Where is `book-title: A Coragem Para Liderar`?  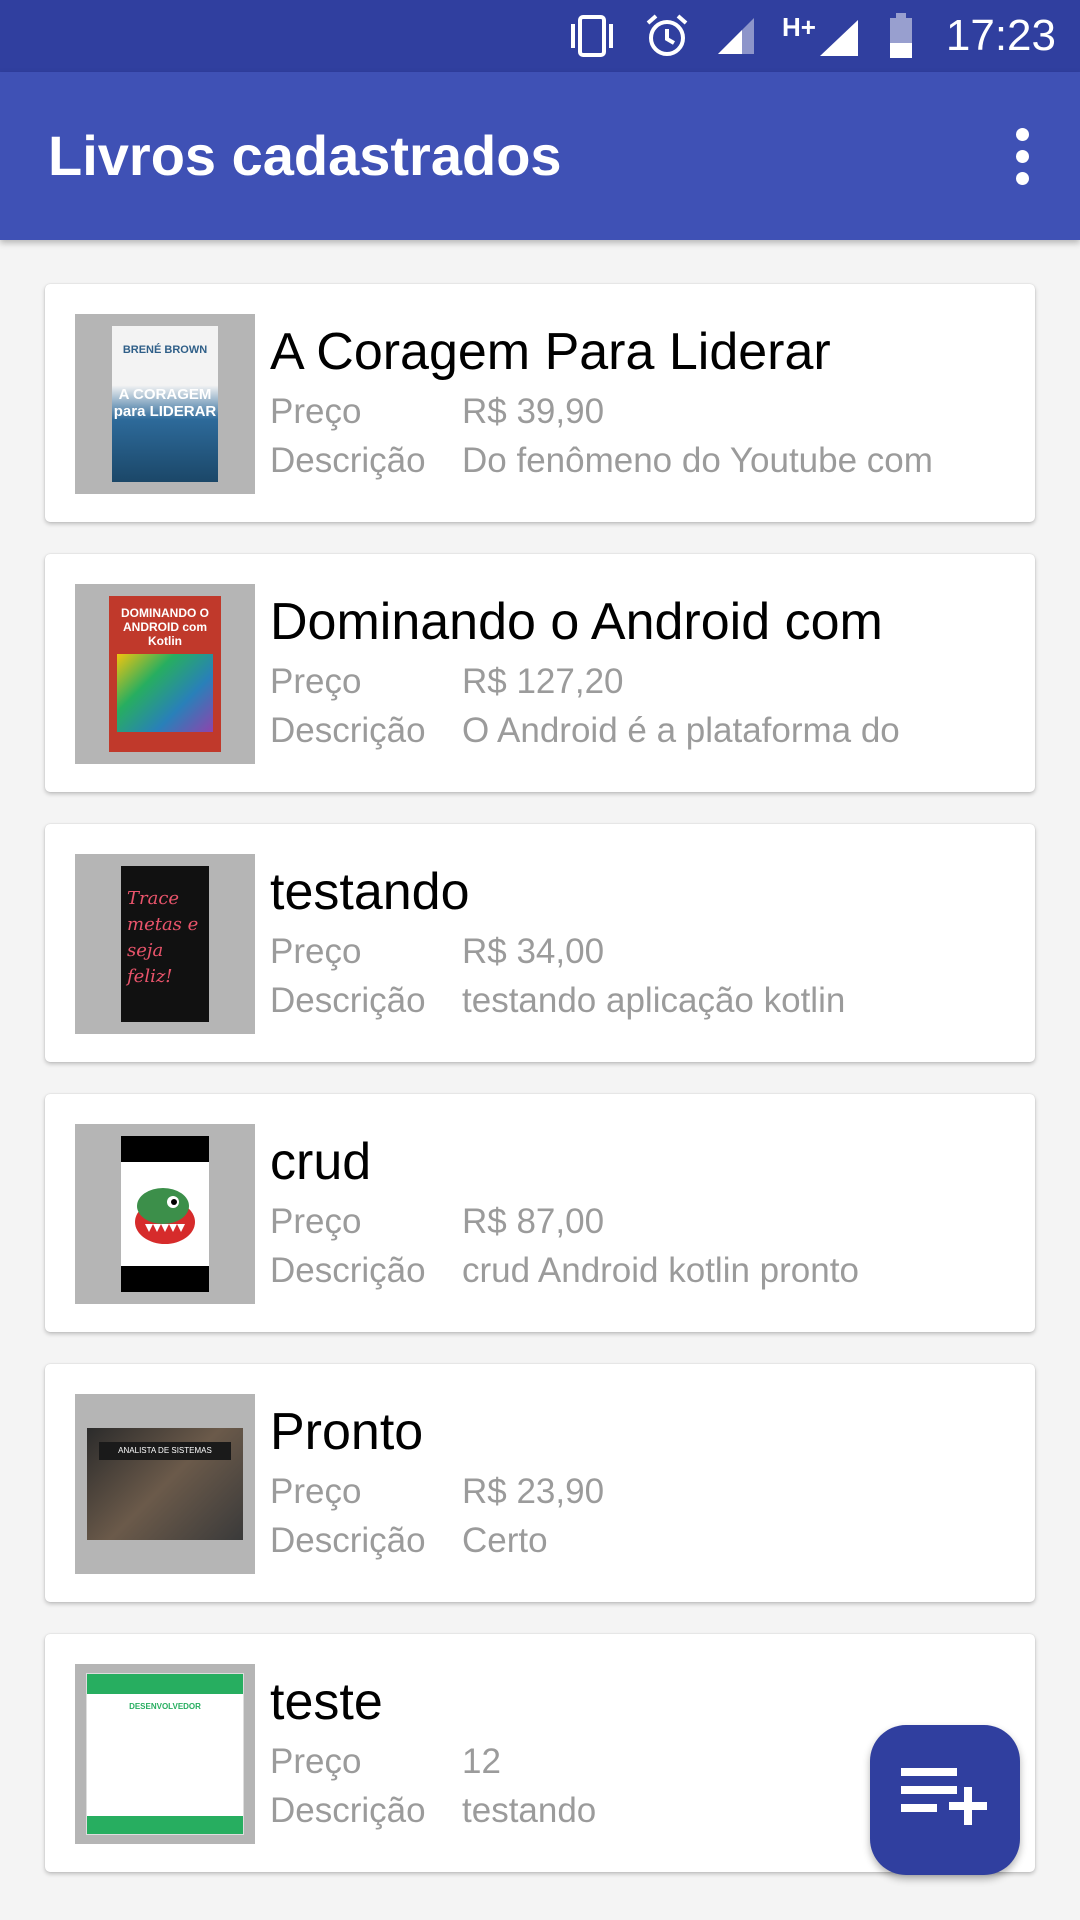 book-title: A Coragem Para Liderar is located at coordinates (550, 352).